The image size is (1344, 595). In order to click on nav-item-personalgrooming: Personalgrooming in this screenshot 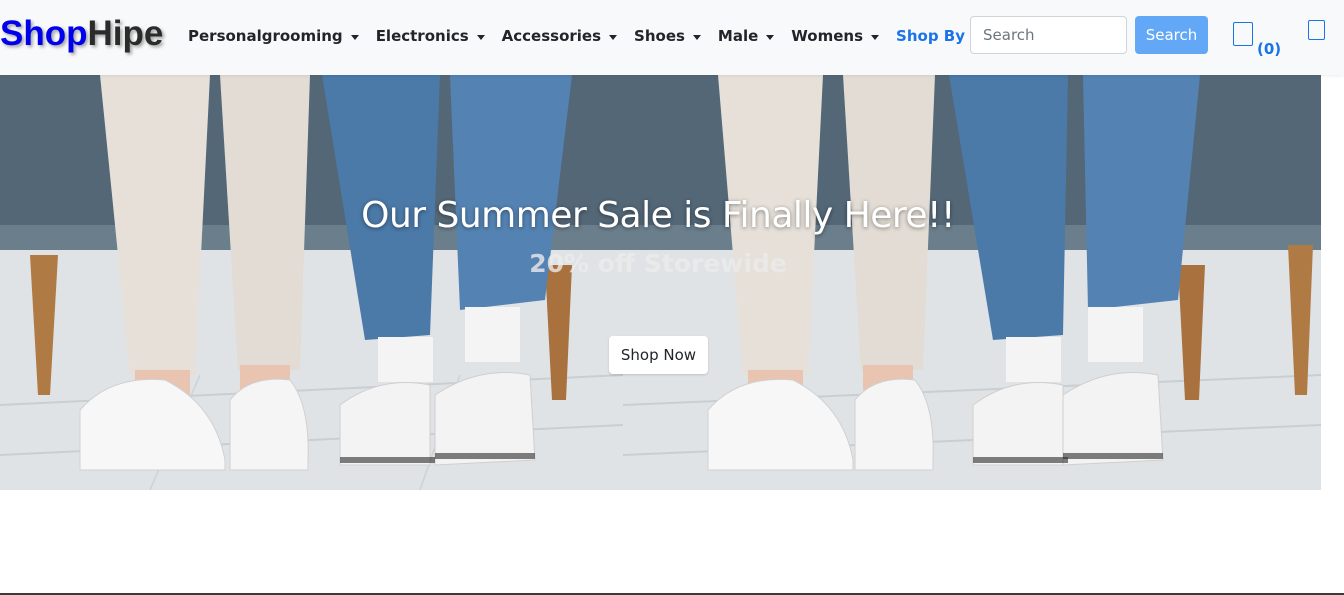, I will do `click(273, 36)`.